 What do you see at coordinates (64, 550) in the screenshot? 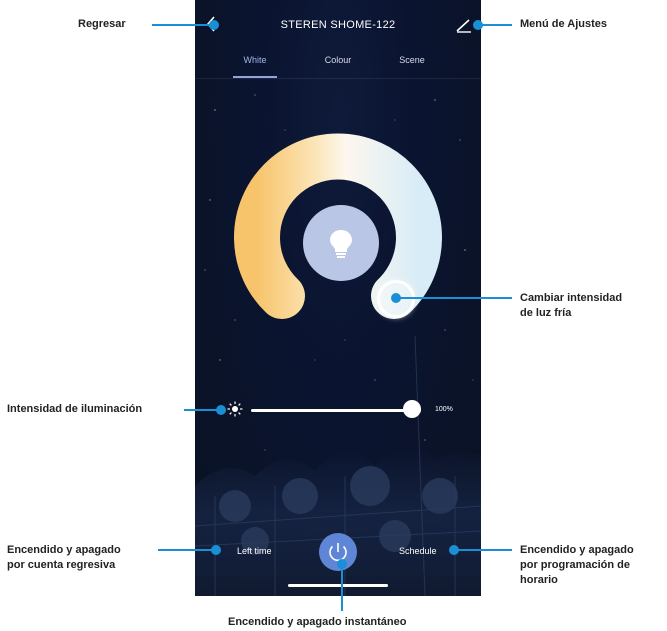
I see `annotation-countdown-line1: Encendido y apagado` at bounding box center [64, 550].